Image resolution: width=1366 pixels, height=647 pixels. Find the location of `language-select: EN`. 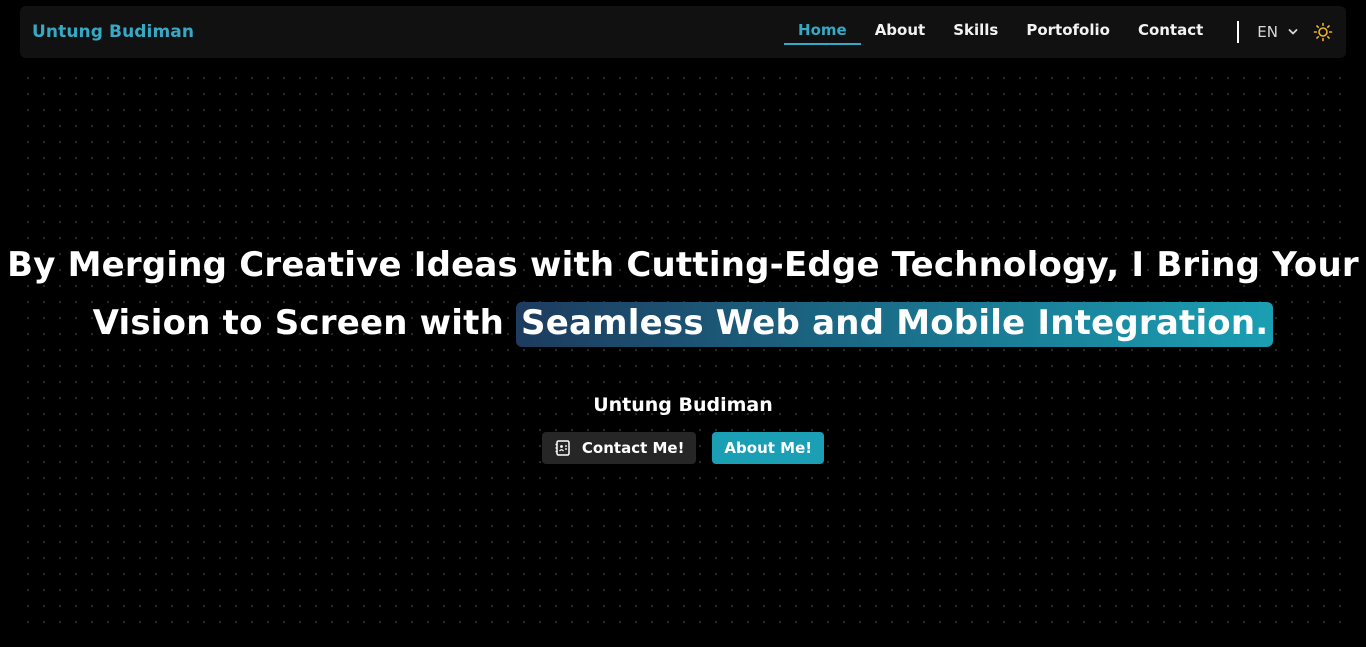

language-select: EN is located at coordinates (1277, 32).